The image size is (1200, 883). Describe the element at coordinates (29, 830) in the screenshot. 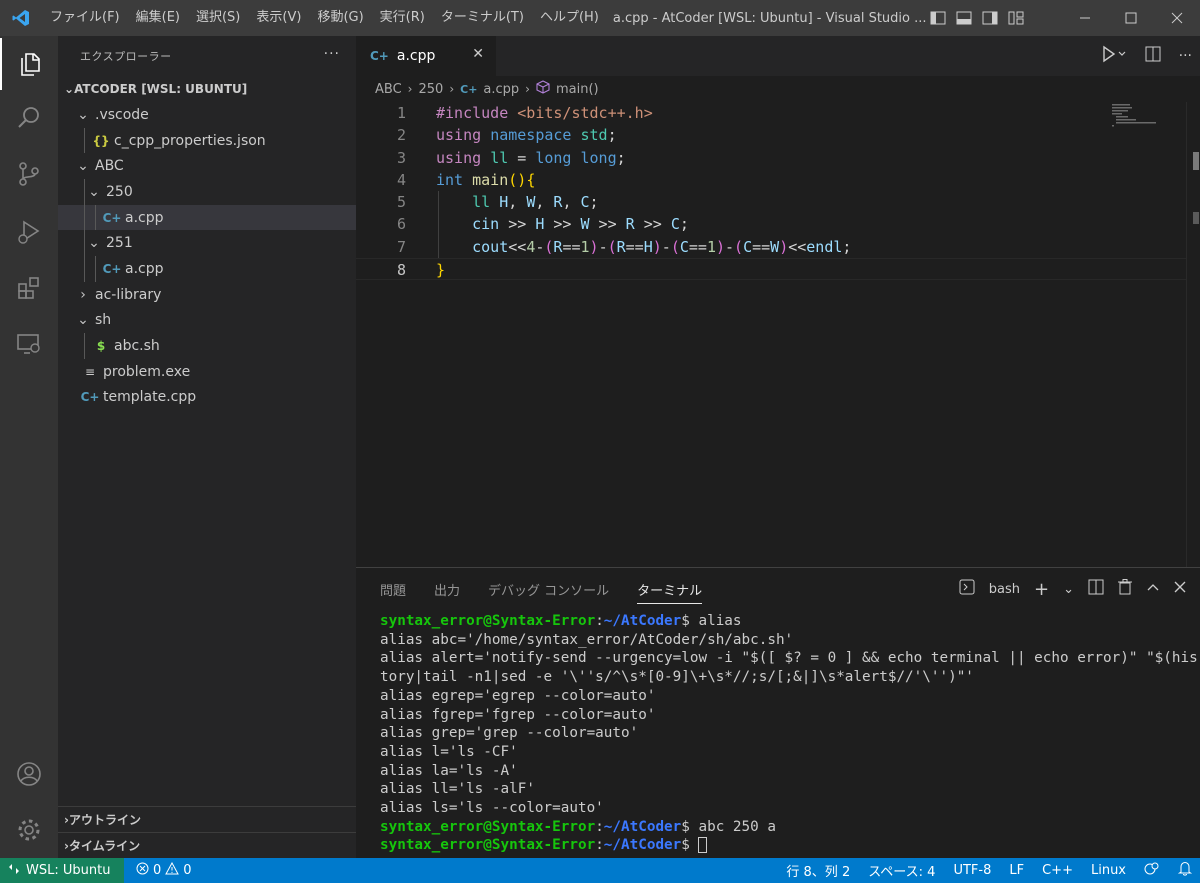

I see `settings-gear-icon` at that location.